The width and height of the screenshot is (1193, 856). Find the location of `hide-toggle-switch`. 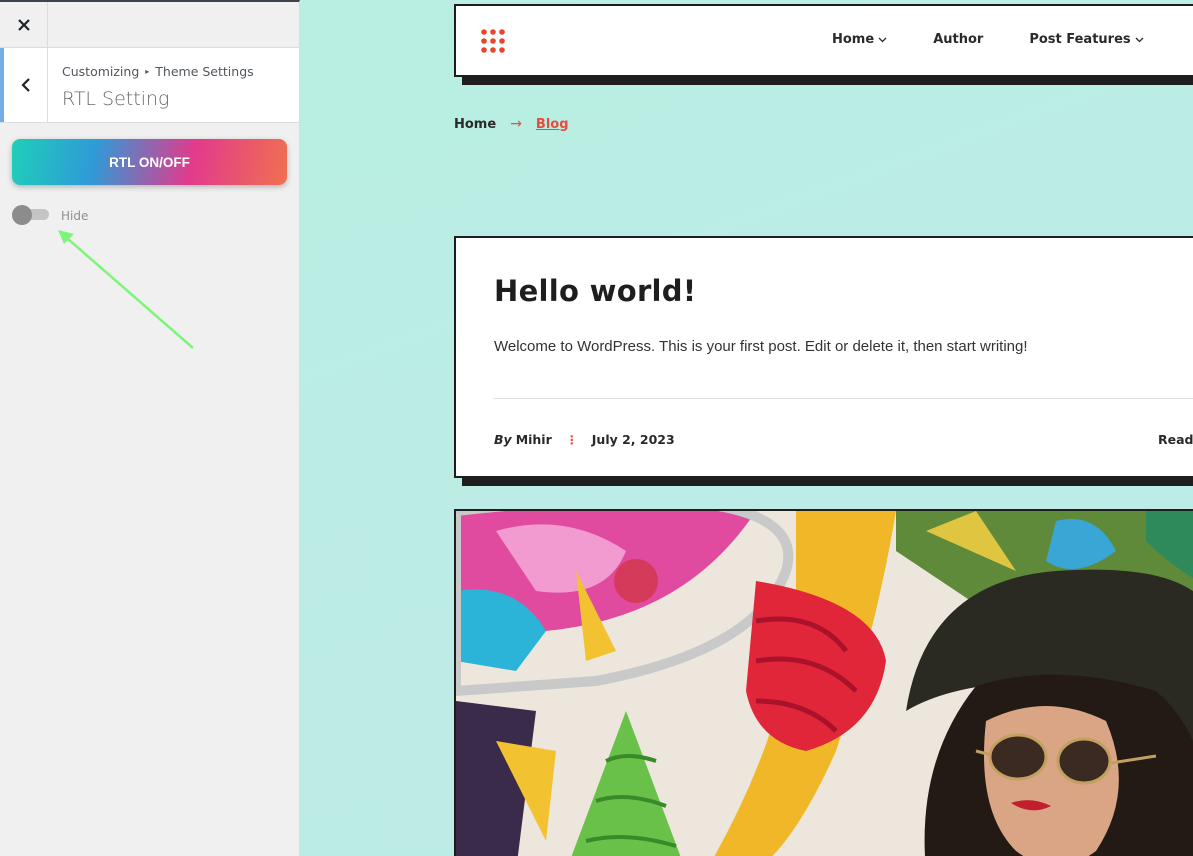

hide-toggle-switch is located at coordinates (30, 215).